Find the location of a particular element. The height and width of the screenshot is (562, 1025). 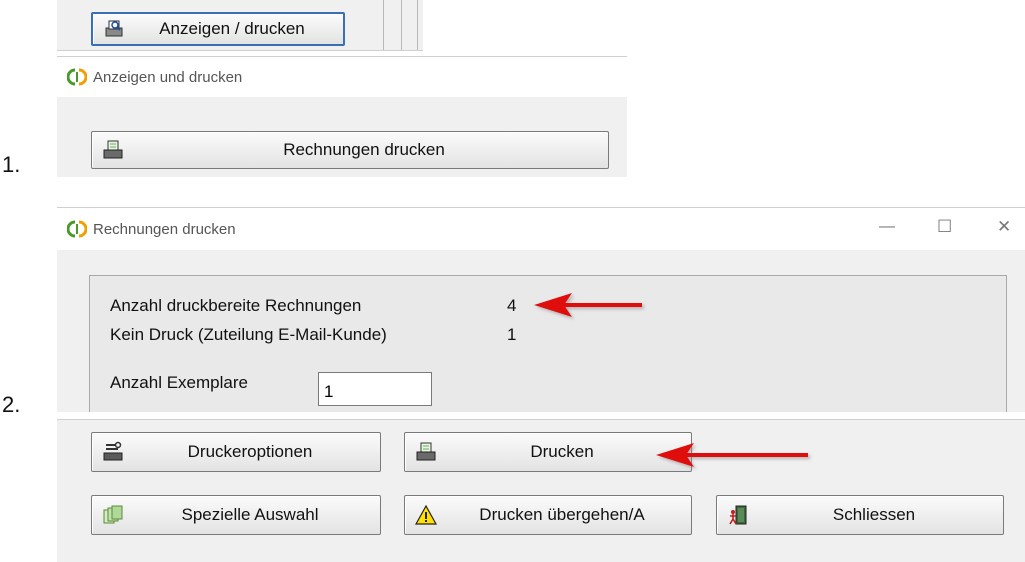

schliessen-button: Schliessen is located at coordinates (860, 515).